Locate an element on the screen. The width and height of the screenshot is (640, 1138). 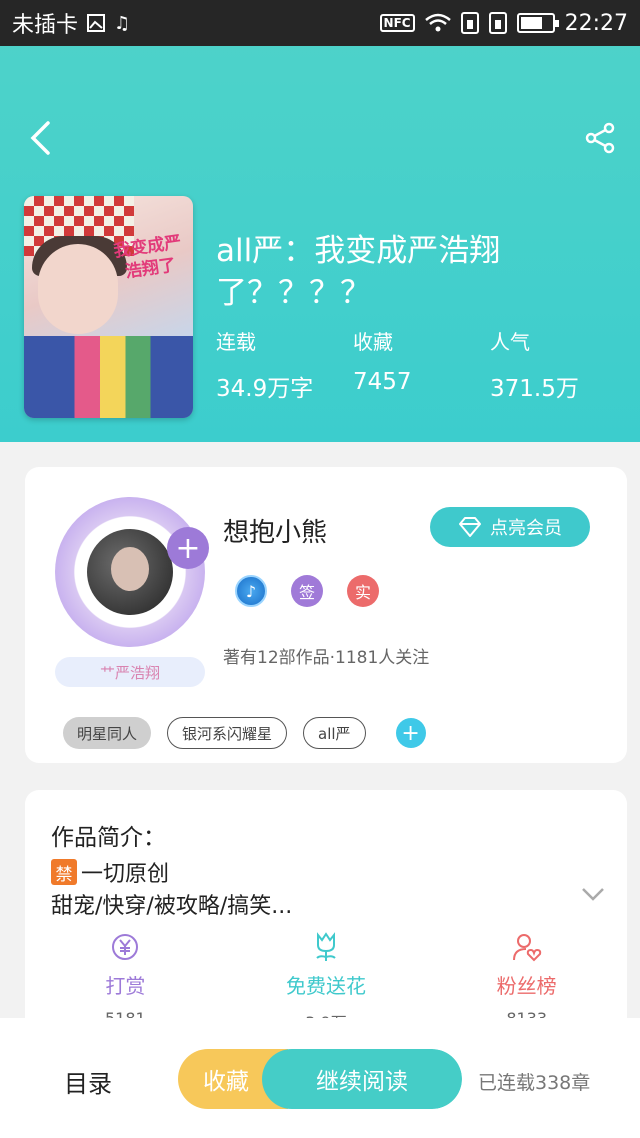
expand-intro-button is located at coordinates (593, 895).